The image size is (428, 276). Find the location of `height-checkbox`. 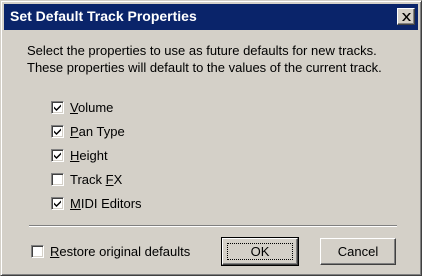

height-checkbox is located at coordinates (57, 155).